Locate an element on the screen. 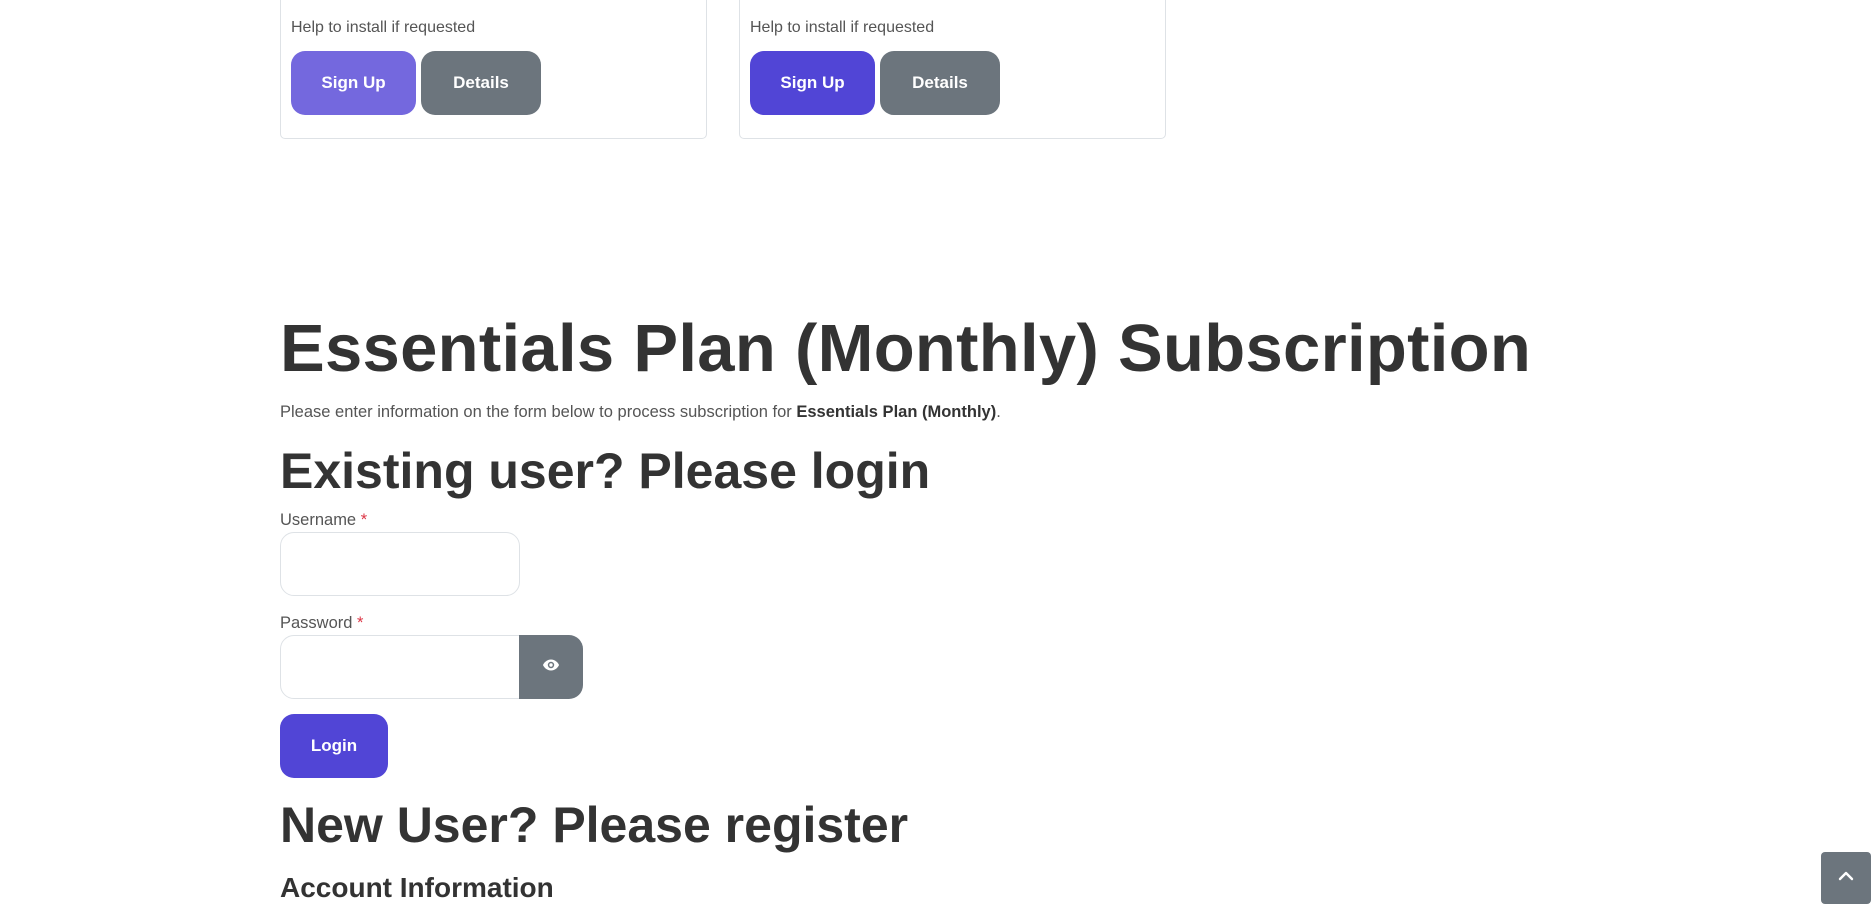  password-input is located at coordinates (400, 667).